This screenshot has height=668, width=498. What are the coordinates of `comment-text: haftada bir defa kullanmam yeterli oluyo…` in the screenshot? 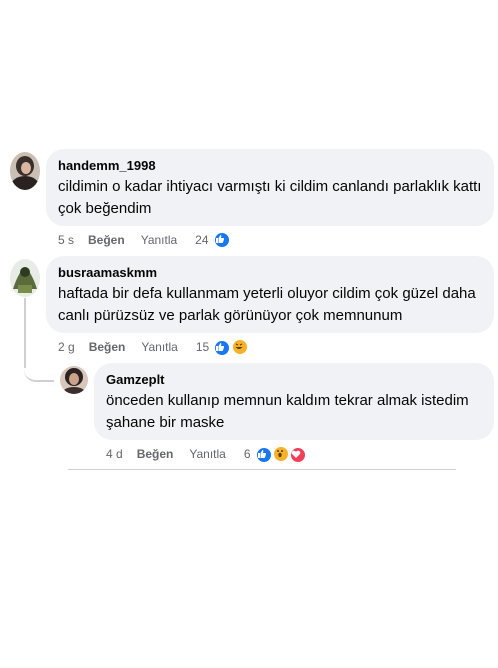 It's located at (267, 304).